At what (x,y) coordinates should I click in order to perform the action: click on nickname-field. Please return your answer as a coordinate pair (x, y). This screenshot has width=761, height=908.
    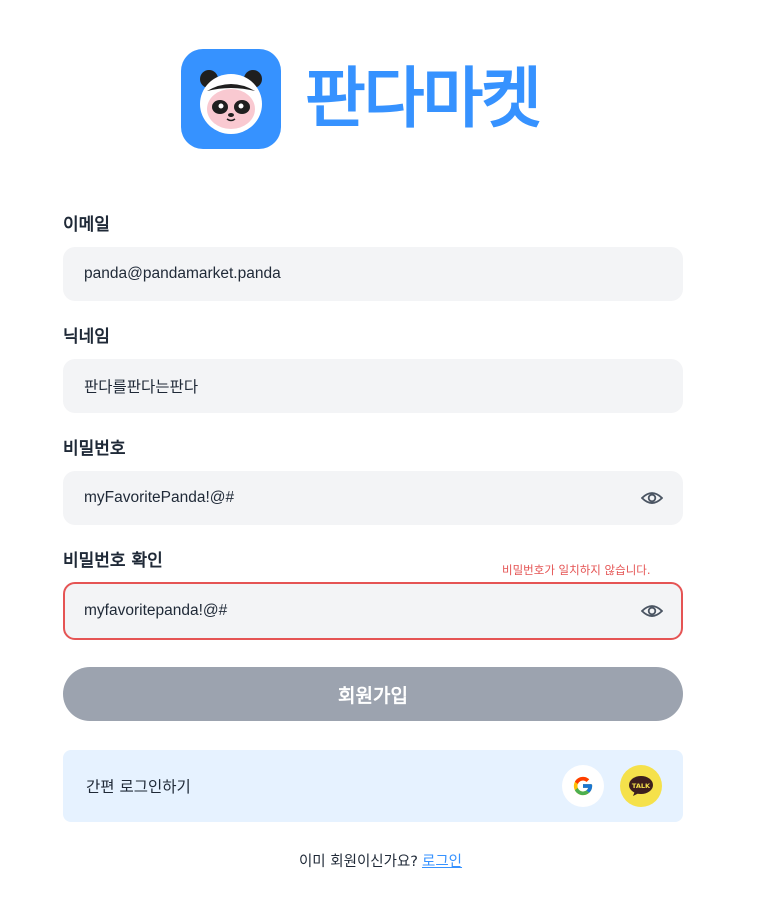
    Looking at the image, I should click on (373, 386).